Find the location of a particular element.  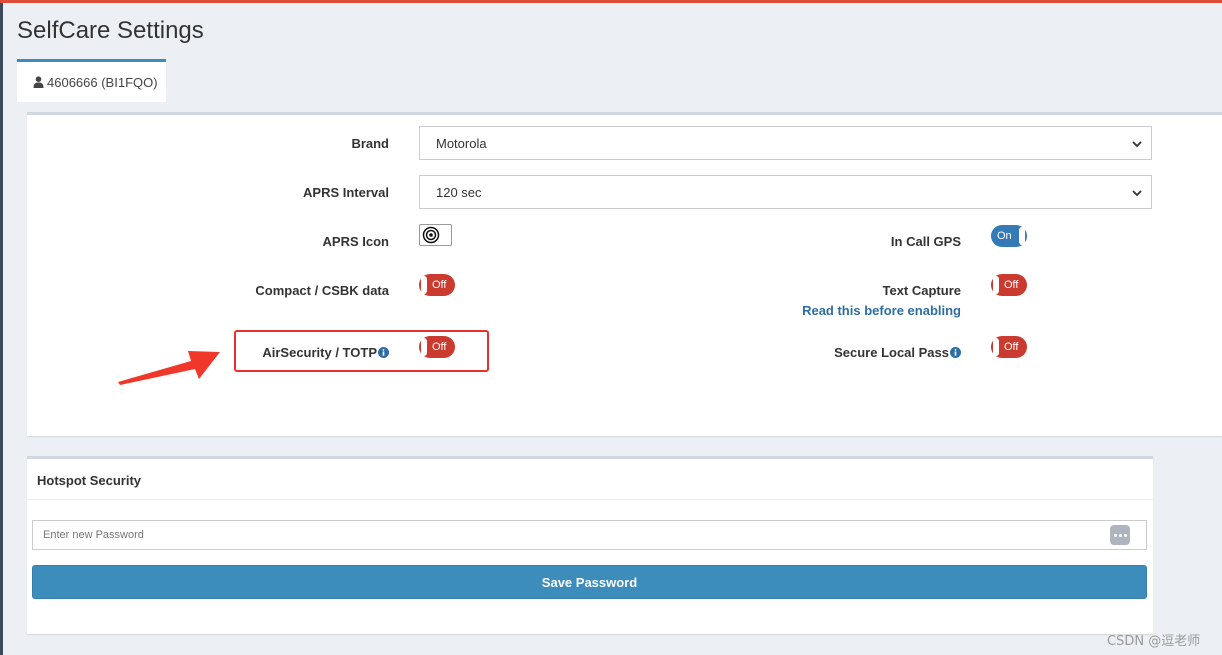

text-capture-label: Text Capture is located at coordinates (922, 290).